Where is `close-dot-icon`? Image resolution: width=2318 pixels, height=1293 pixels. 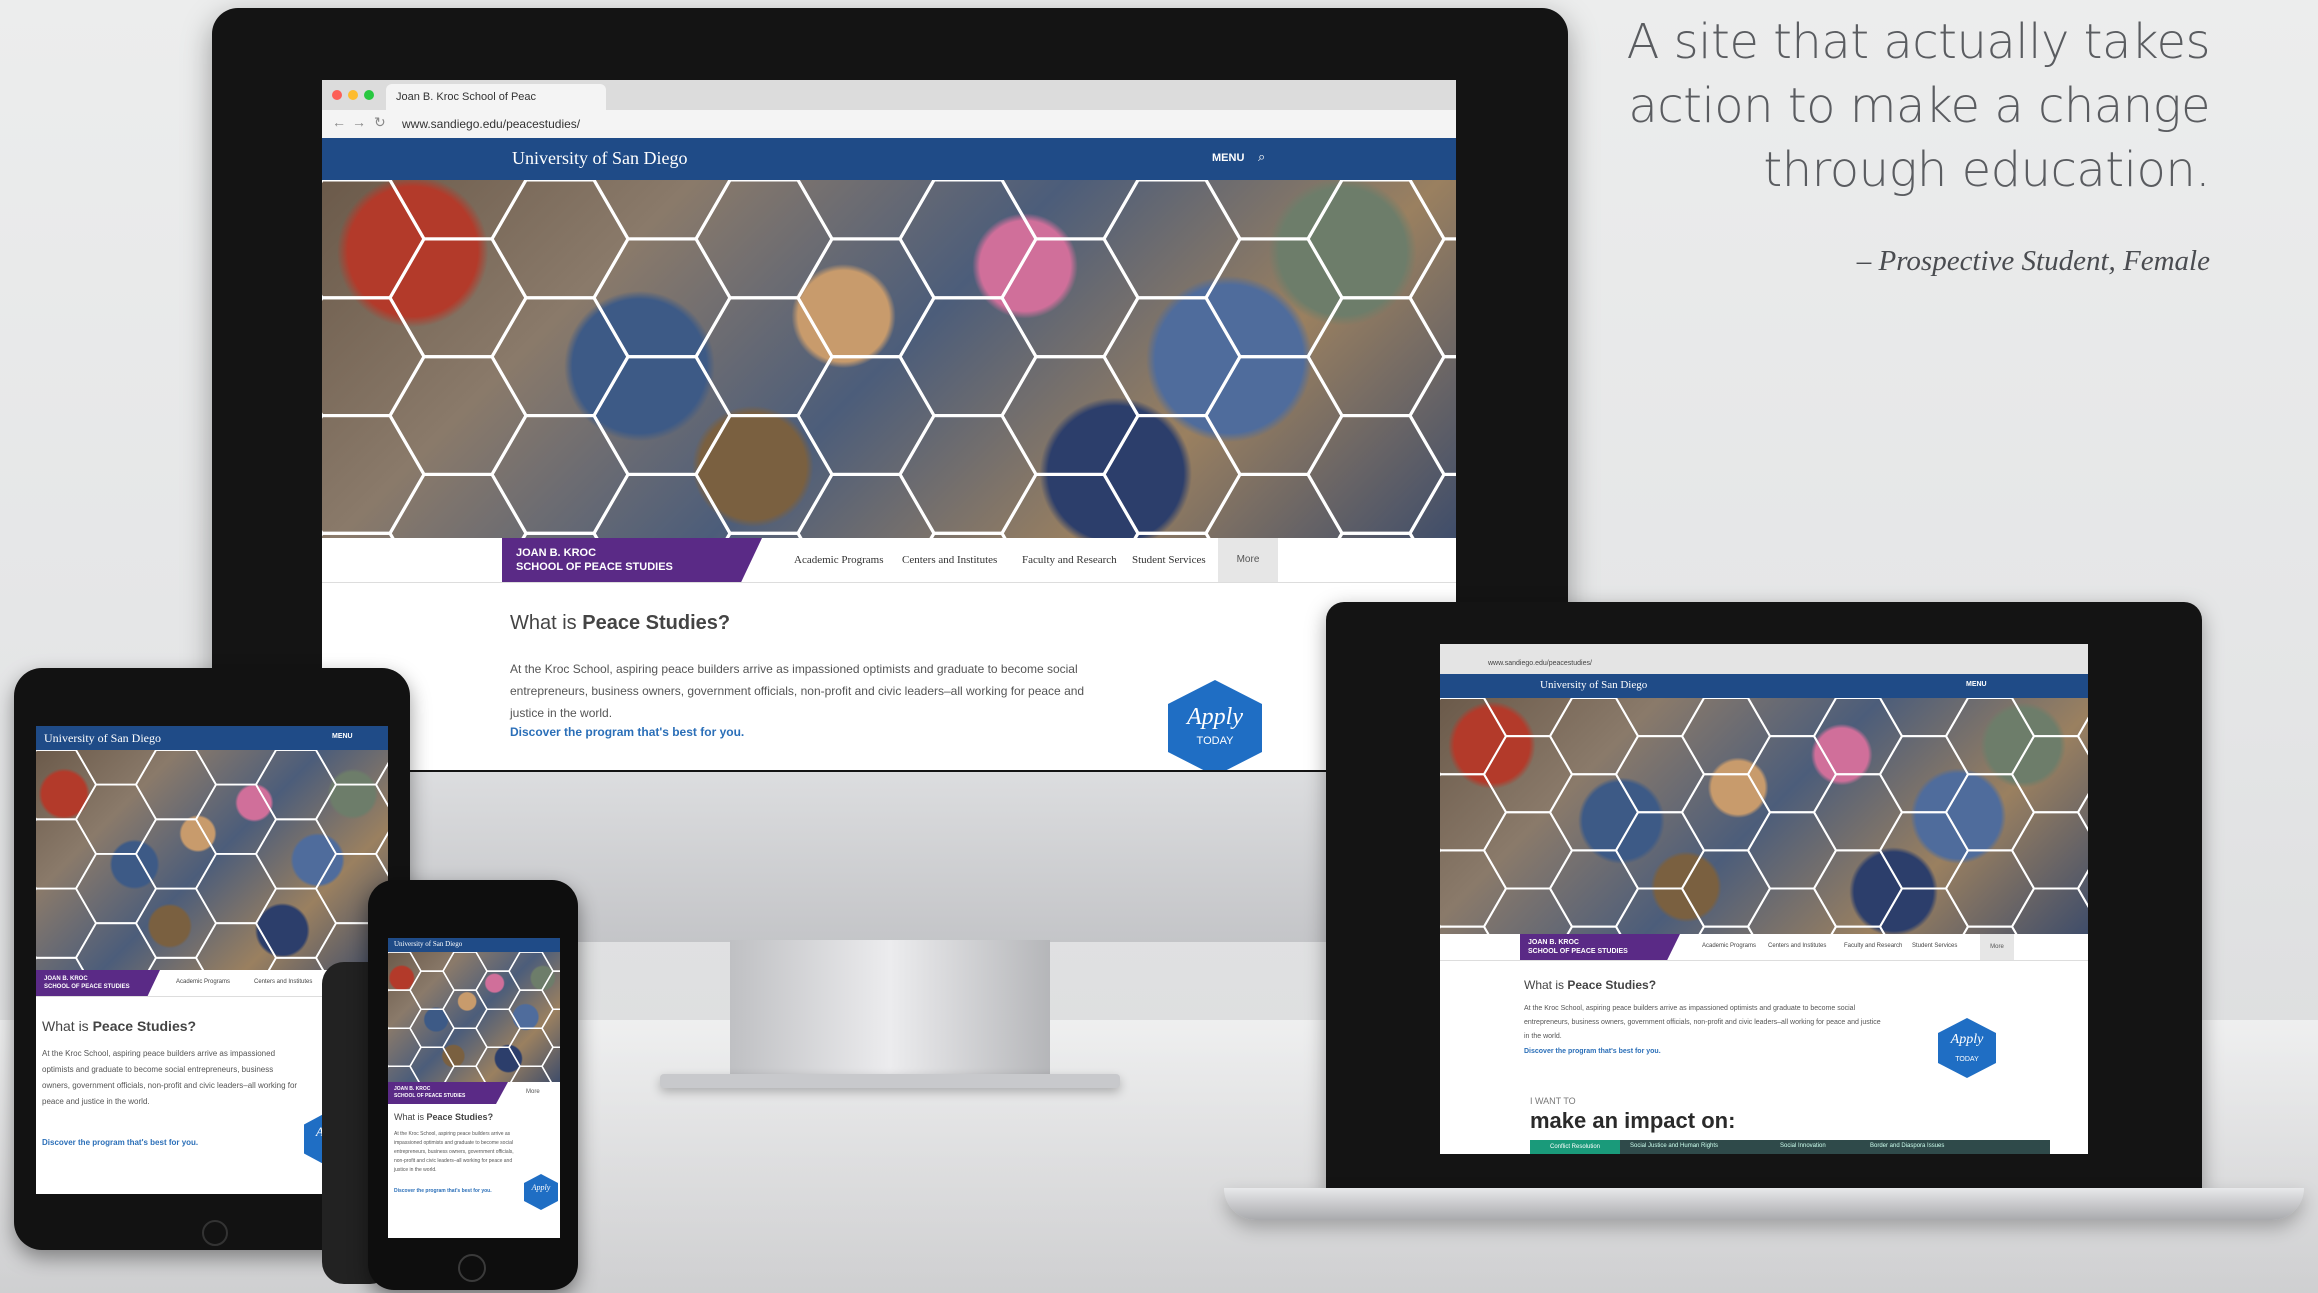
close-dot-icon is located at coordinates (337, 95).